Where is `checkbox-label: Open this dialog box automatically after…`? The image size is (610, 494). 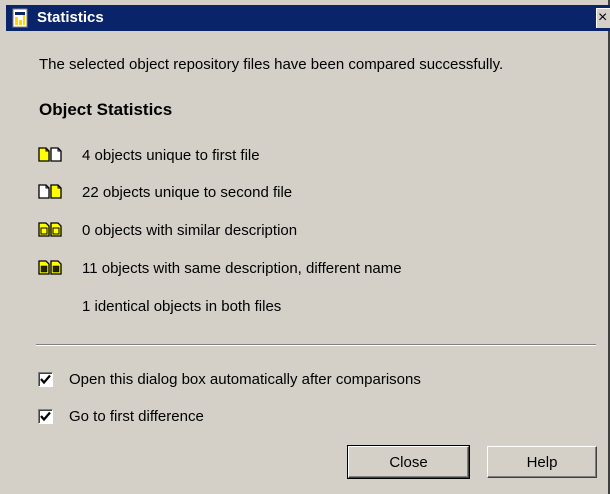 checkbox-label: Open this dialog box automatically after… is located at coordinates (245, 379).